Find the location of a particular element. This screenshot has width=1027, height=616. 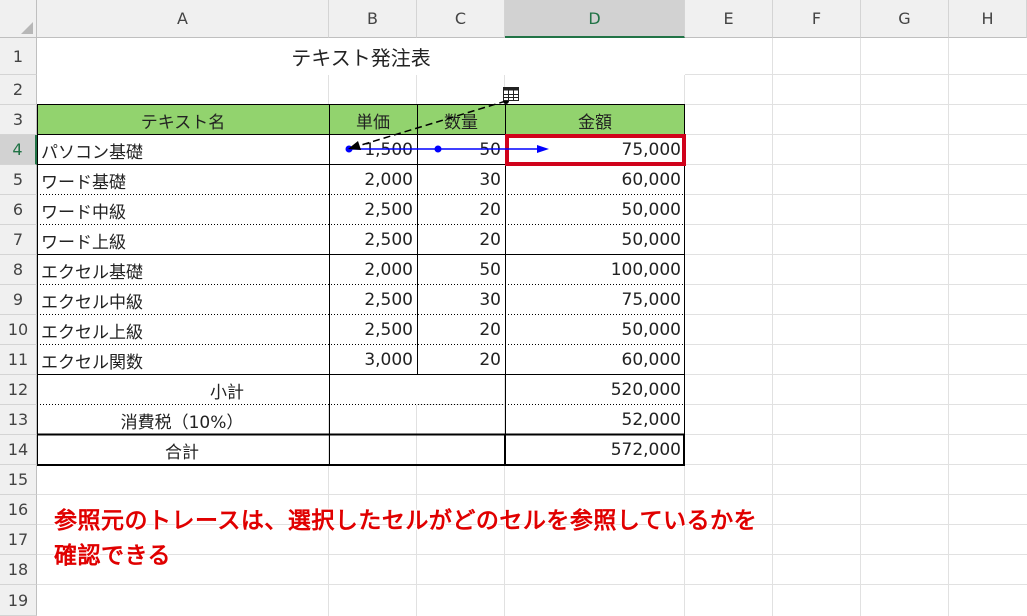

worksheet-reference-icon is located at coordinates (511, 94).